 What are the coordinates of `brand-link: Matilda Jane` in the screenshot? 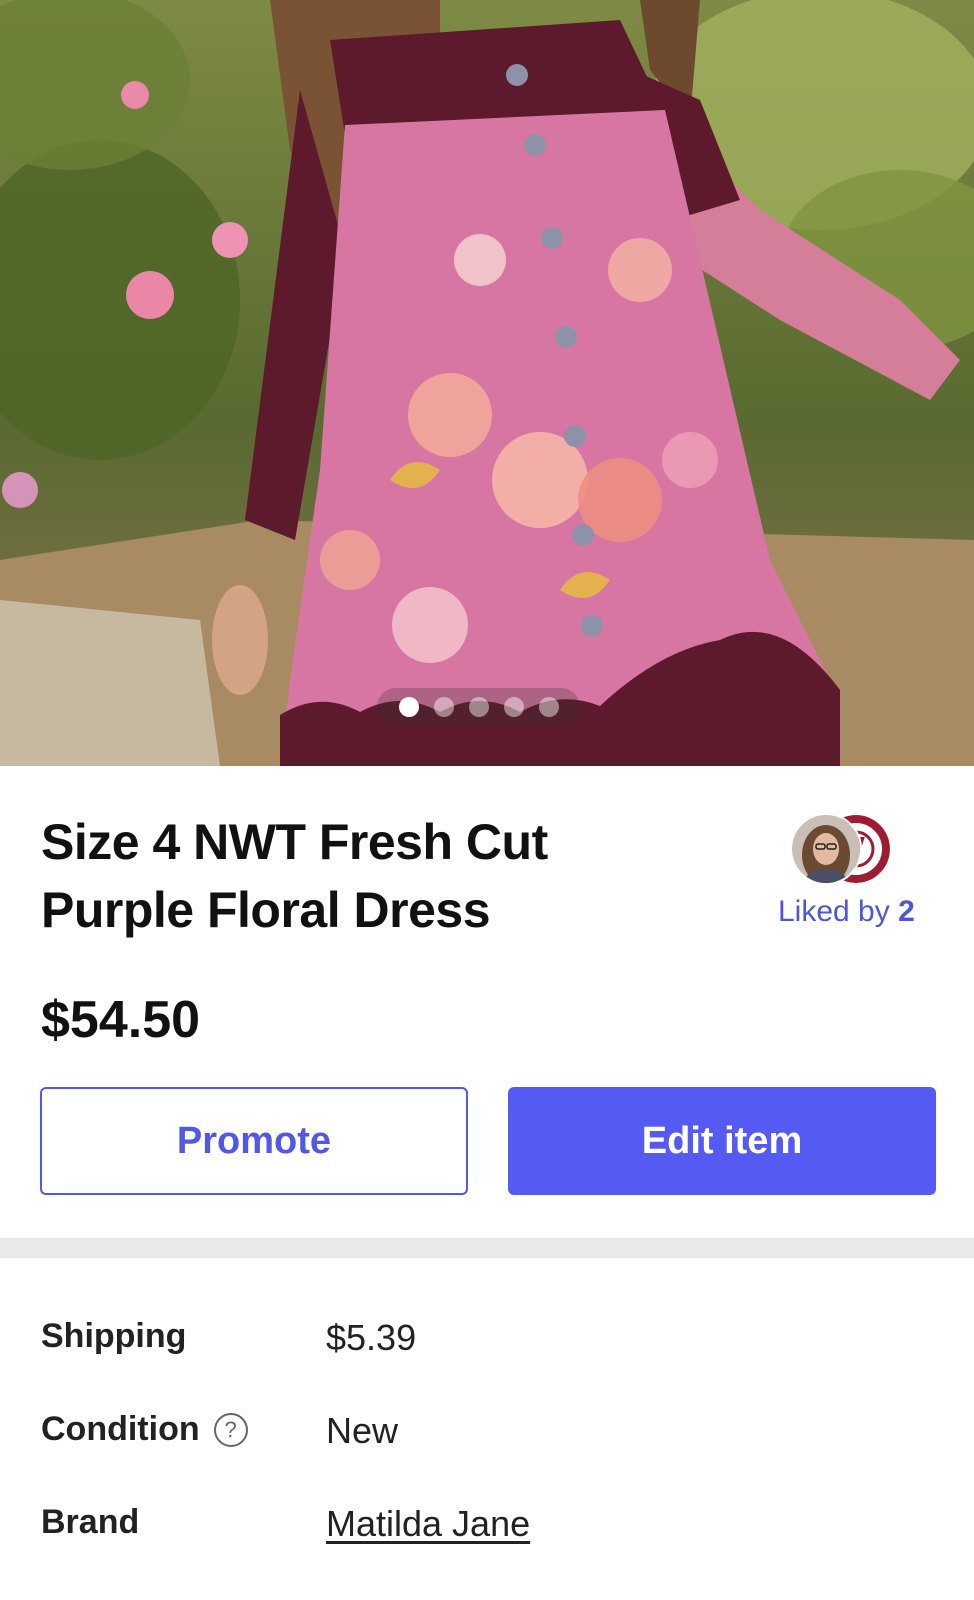 It's located at (428, 1524).